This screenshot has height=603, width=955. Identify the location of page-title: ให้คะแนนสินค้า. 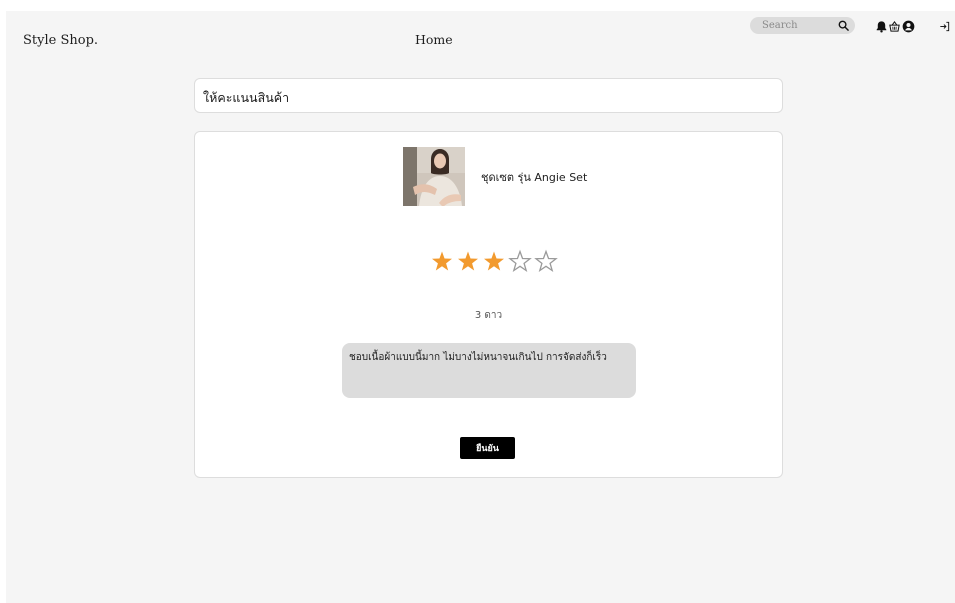
(246, 97).